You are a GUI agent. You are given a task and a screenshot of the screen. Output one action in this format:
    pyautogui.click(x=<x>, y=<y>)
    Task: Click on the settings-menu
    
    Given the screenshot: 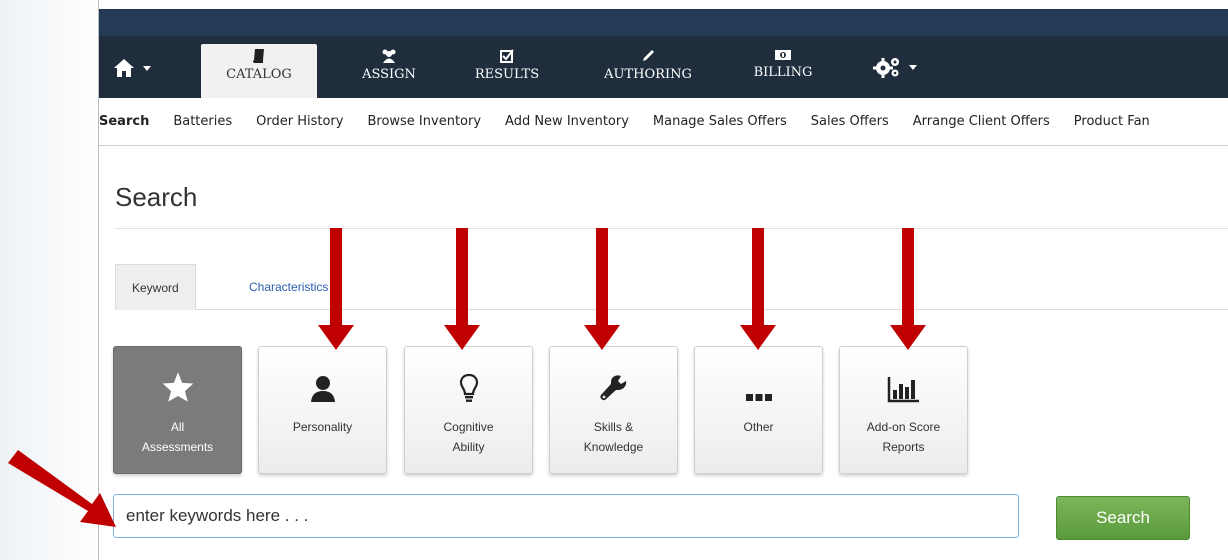 What is the action you would take?
    pyautogui.click(x=895, y=67)
    